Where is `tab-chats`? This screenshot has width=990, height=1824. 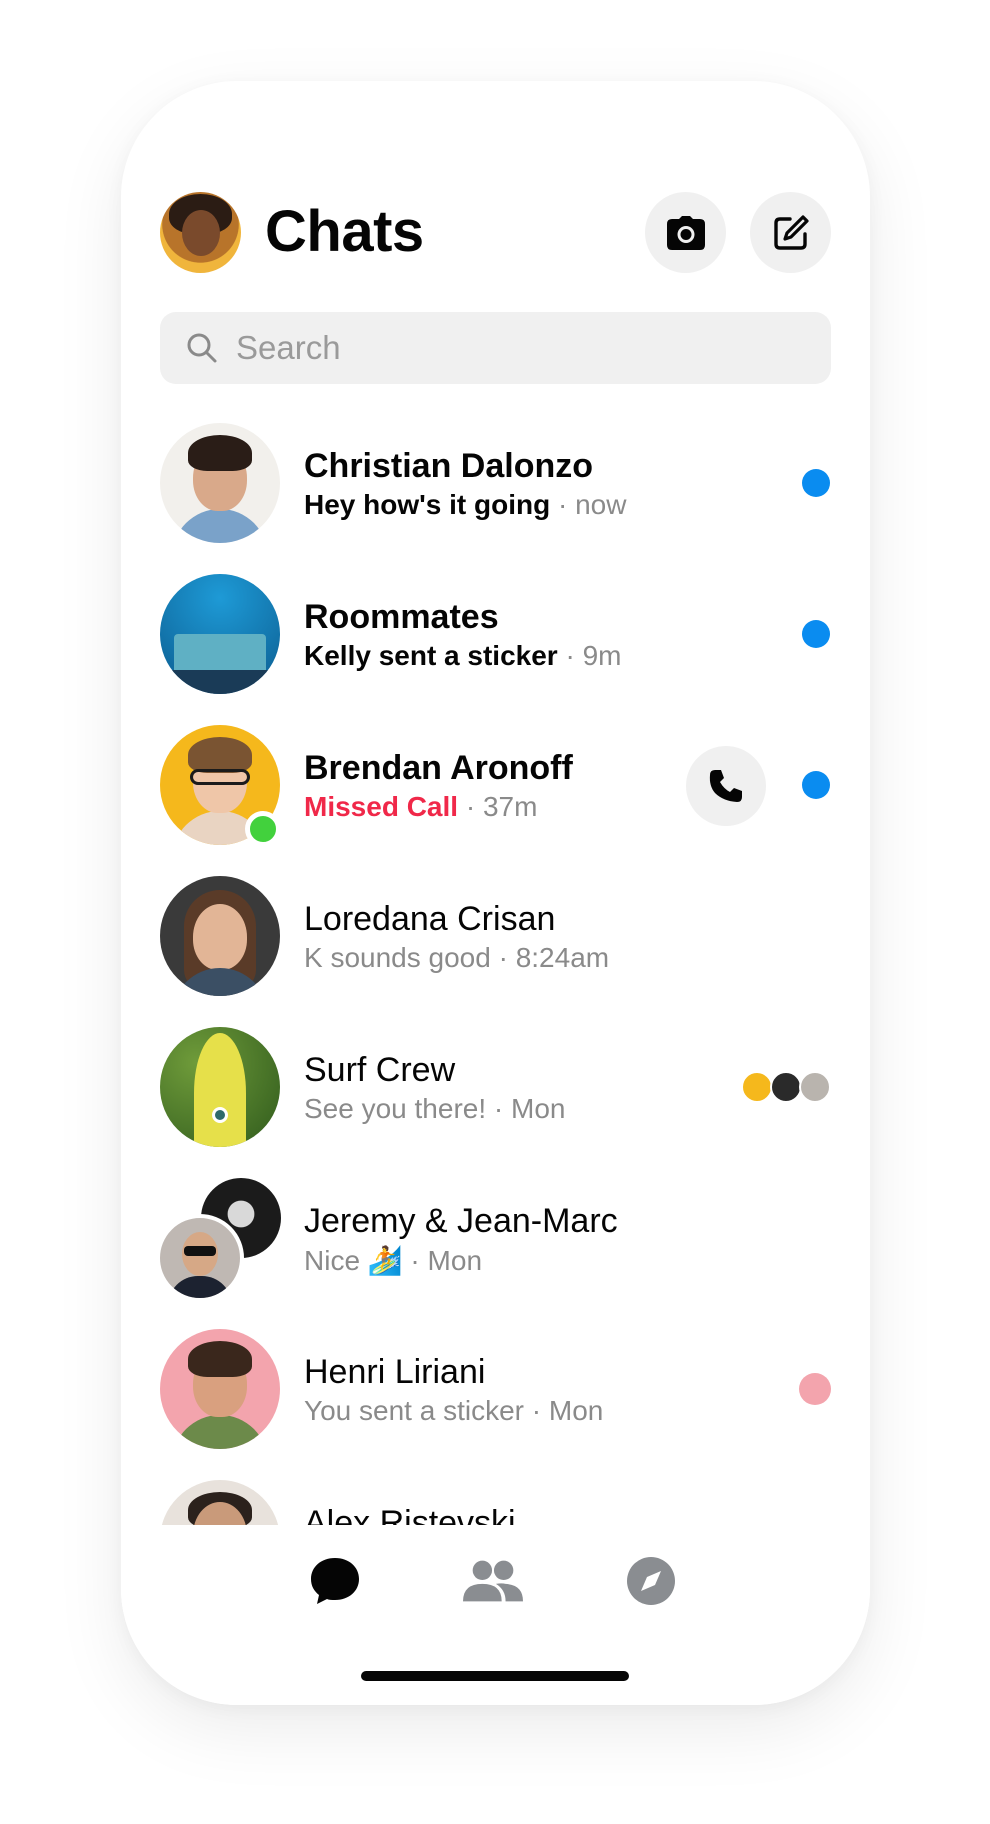
tab-chats is located at coordinates (335, 1581).